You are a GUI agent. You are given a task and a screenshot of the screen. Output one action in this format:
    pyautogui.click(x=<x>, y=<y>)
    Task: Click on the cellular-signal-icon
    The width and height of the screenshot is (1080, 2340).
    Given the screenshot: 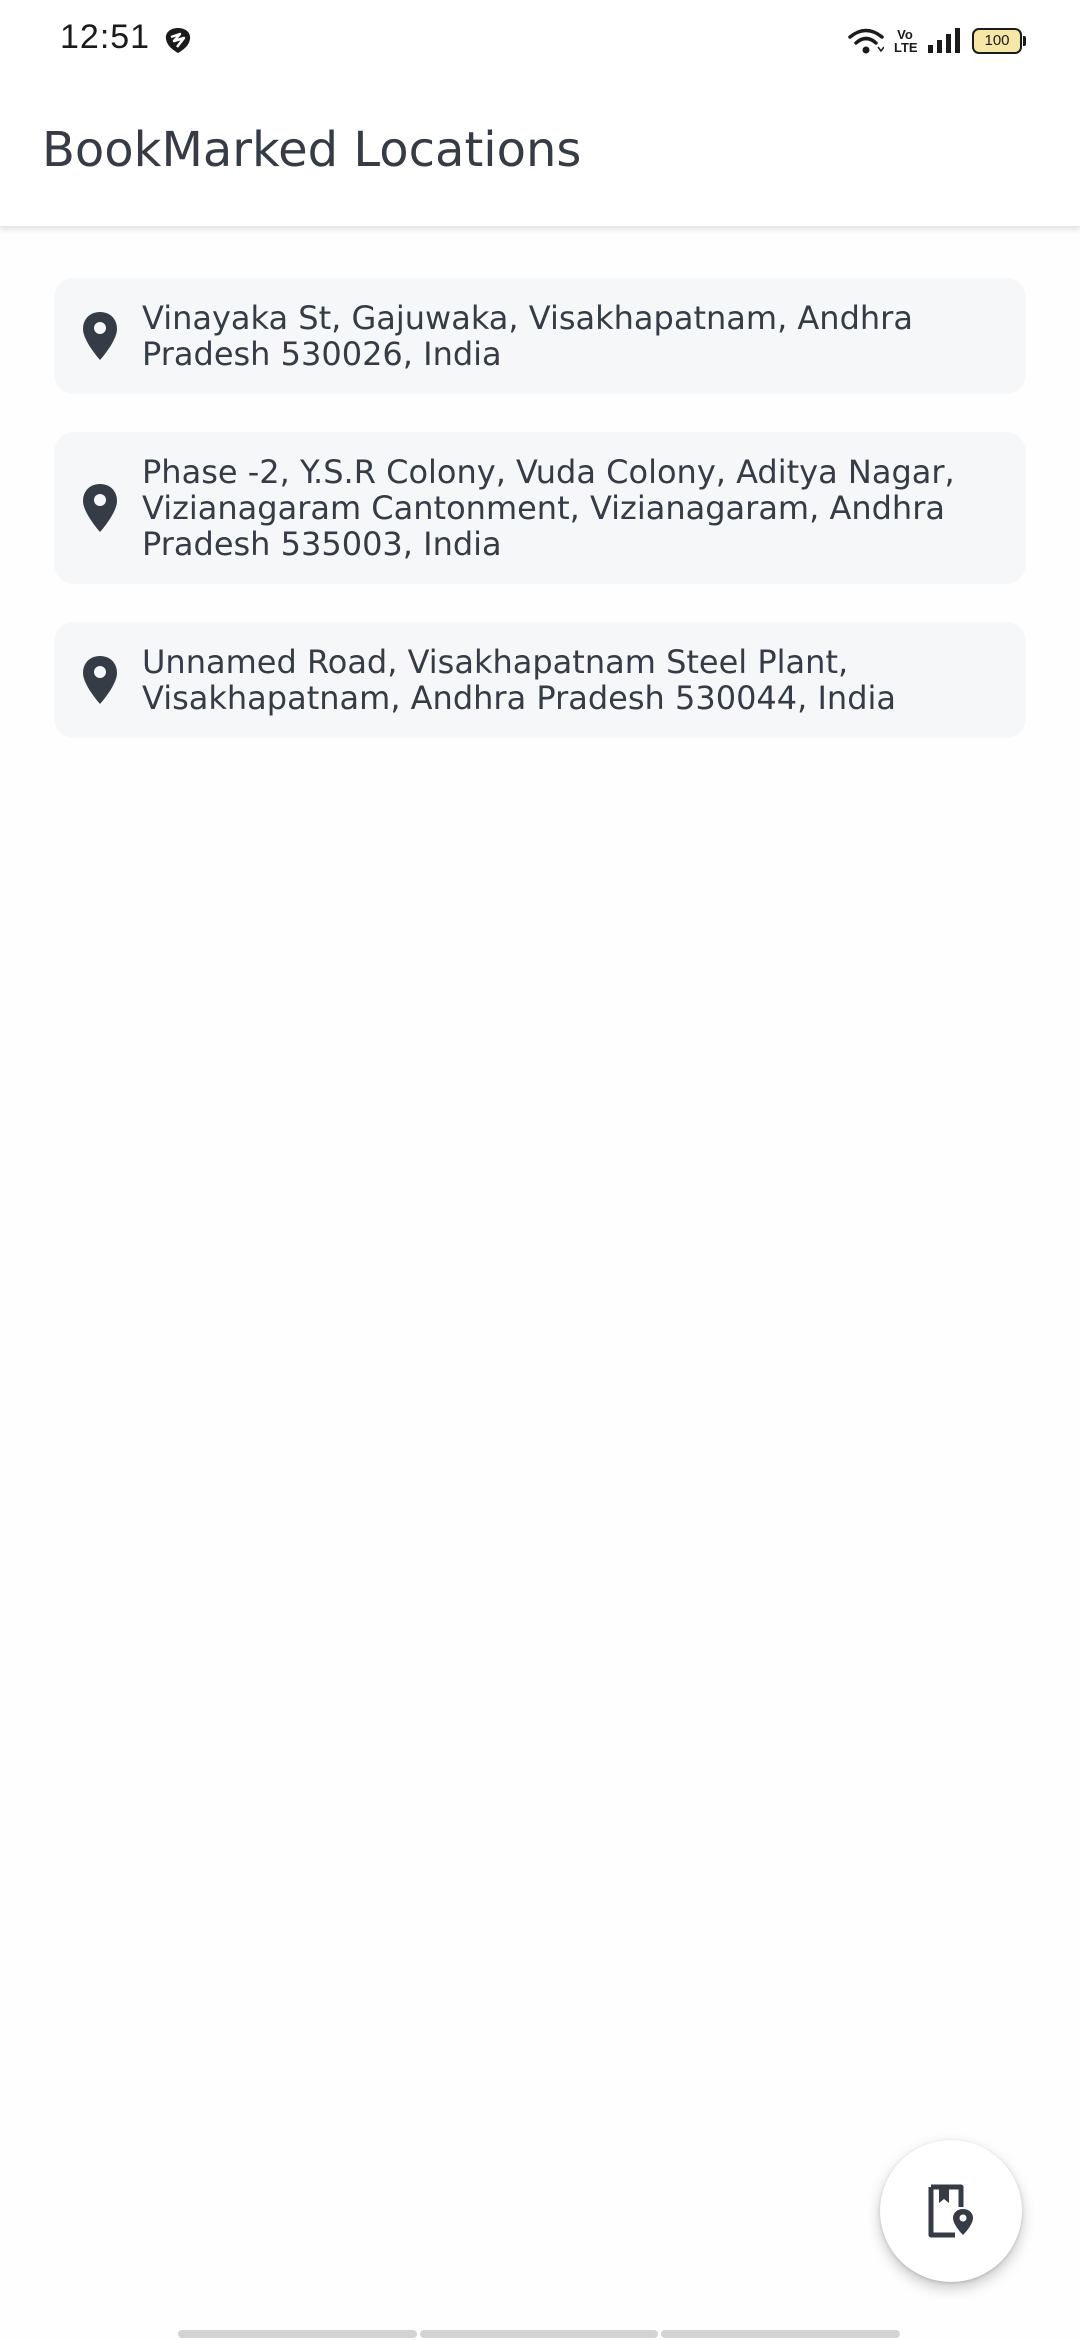 What is the action you would take?
    pyautogui.click(x=944, y=40)
    